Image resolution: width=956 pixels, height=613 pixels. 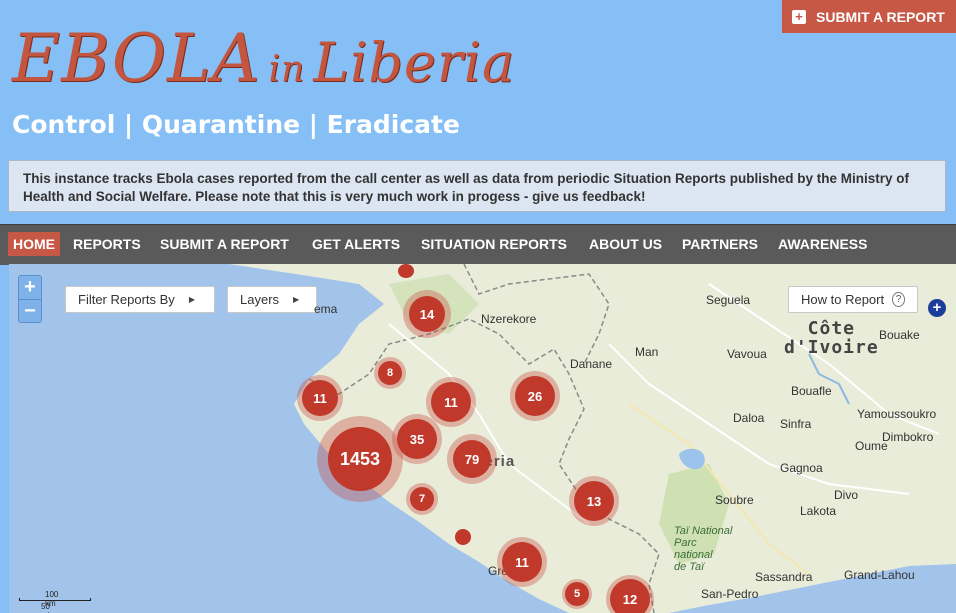 What do you see at coordinates (647, 352) in the screenshot?
I see `place-label: Man` at bounding box center [647, 352].